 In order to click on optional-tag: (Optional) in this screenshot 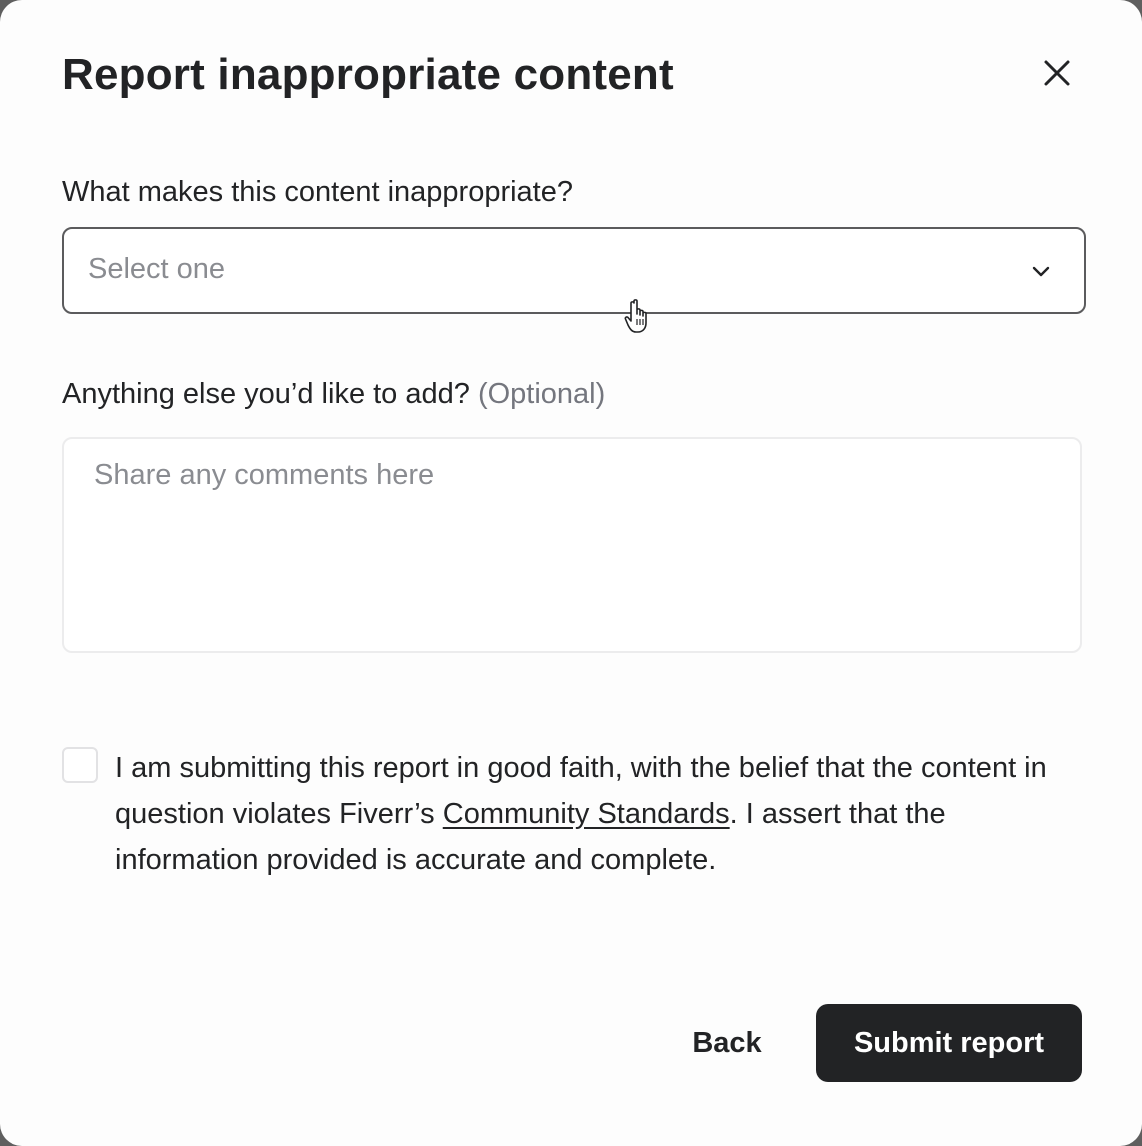, I will do `click(541, 394)`.